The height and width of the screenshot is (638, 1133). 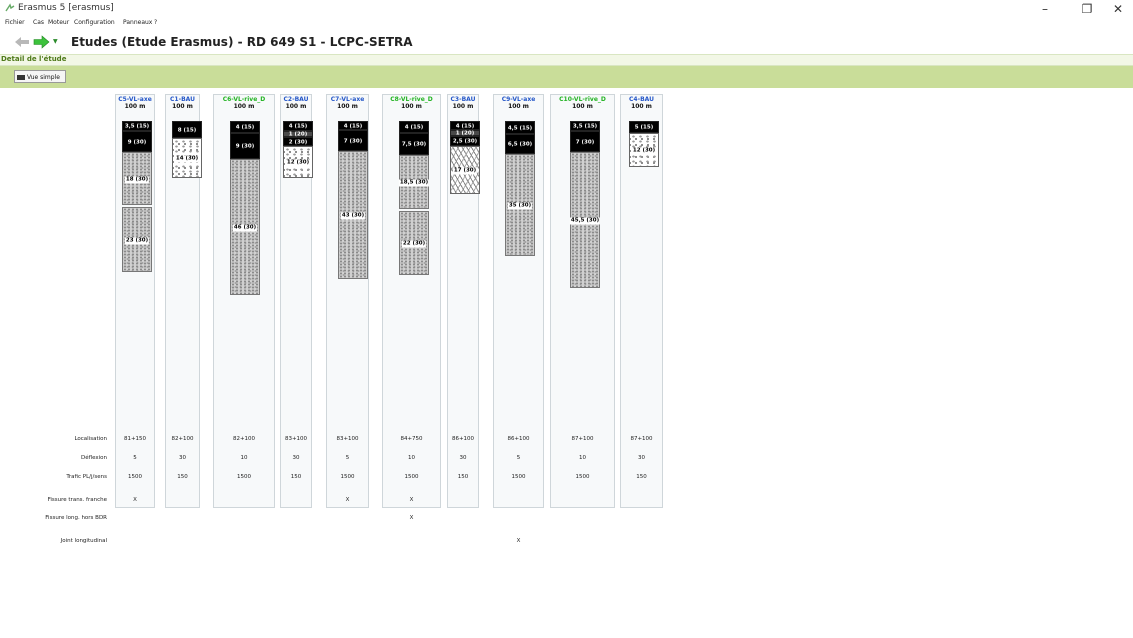 I want to click on pavement-layer: 17 (30), so click(x=465, y=170).